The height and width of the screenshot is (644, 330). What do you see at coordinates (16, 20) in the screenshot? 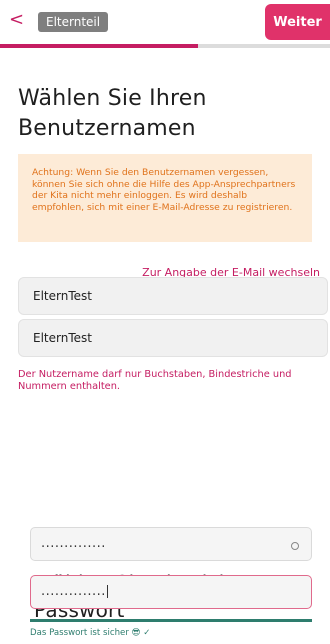
I see `back-arrow-icon: <` at bounding box center [16, 20].